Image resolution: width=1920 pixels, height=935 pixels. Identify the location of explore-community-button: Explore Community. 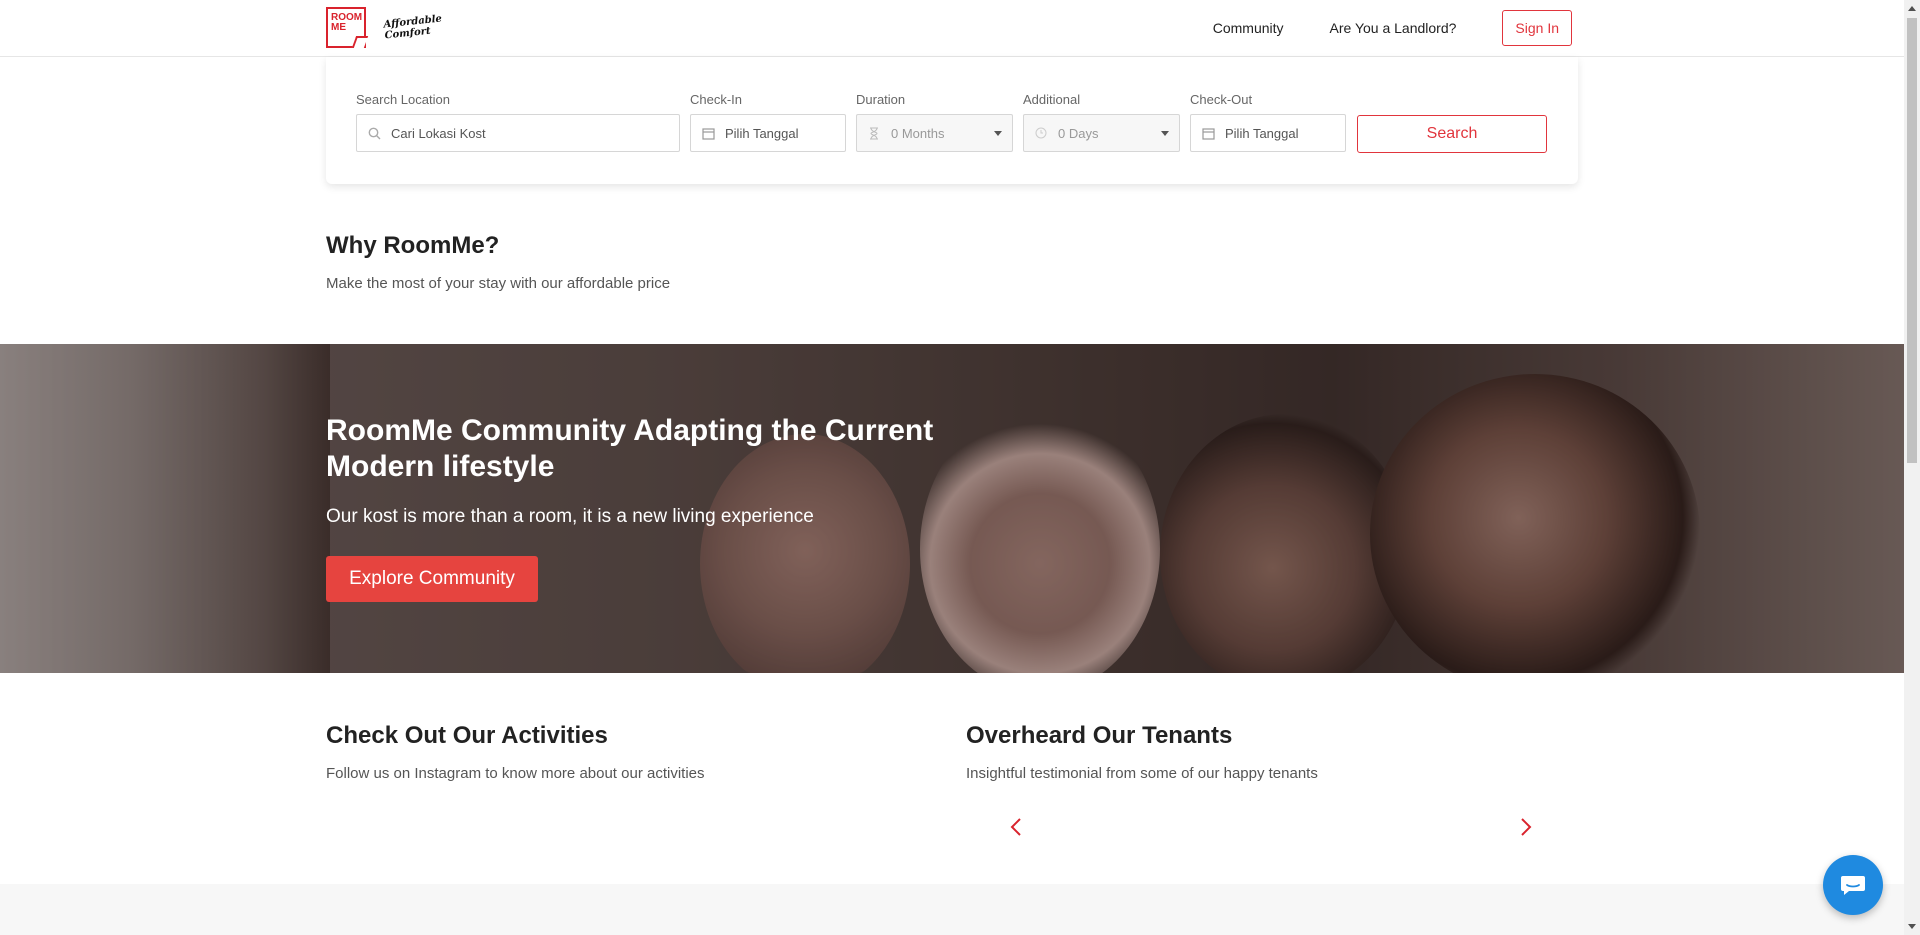
(432, 579).